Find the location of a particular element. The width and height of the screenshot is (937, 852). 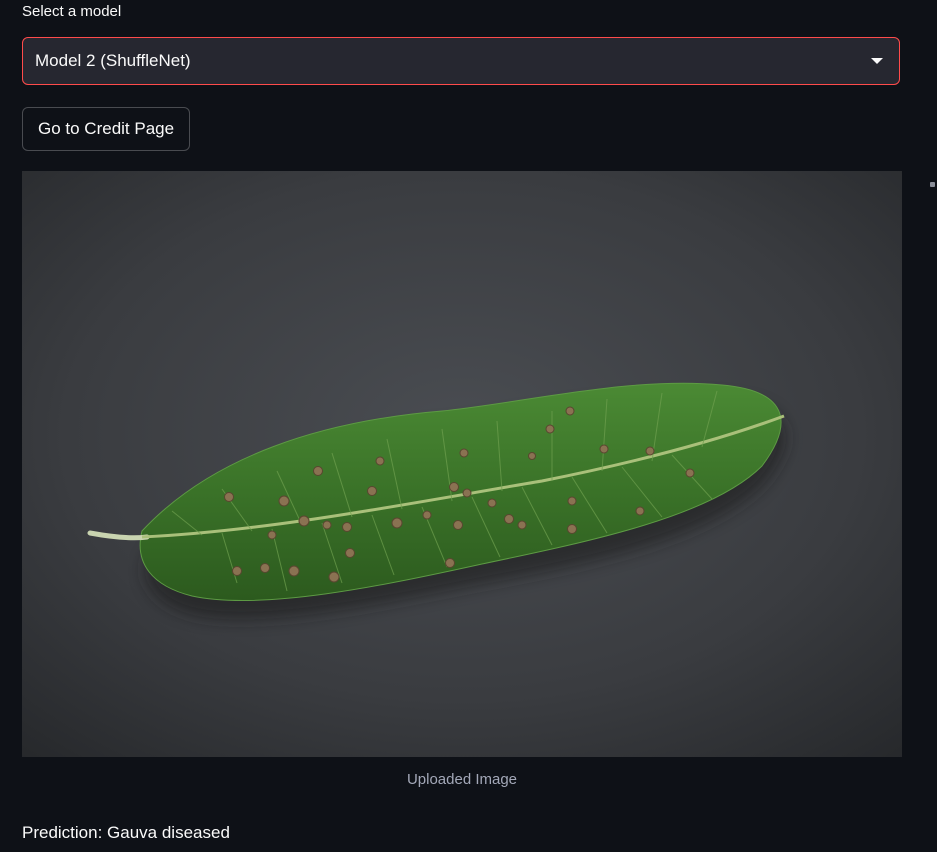

model-select-label: Select a model is located at coordinates (72, 11).